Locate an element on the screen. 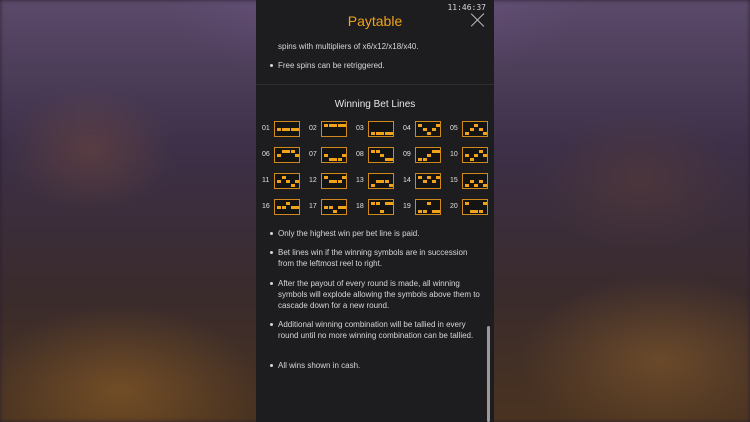 Image resolution: width=750 pixels, height=422 pixels. bet-line-06: 06 is located at coordinates (285, 156).